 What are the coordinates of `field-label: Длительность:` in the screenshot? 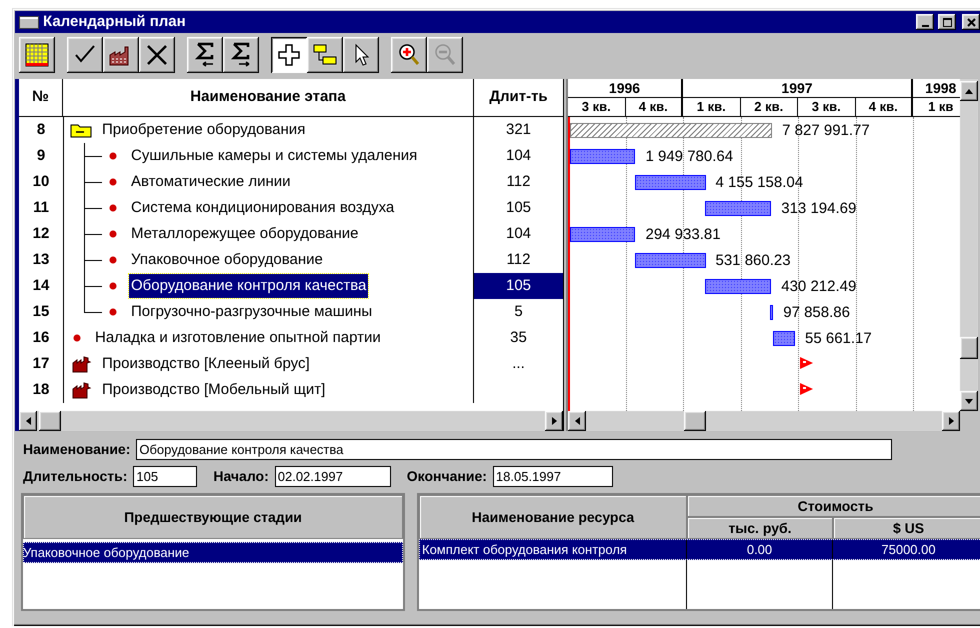 It's located at (75, 476).